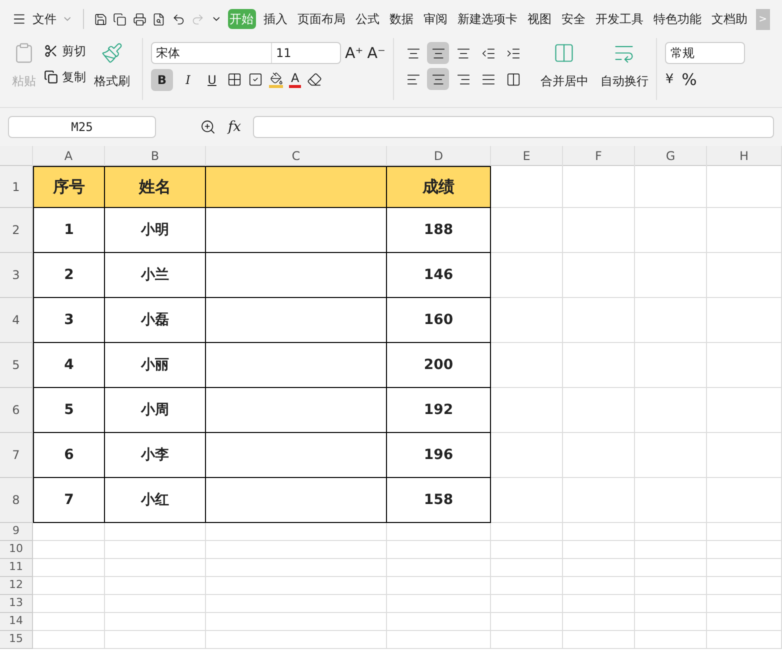 The image size is (782, 653). What do you see at coordinates (413, 79) in the screenshot?
I see `left-align-icon` at bounding box center [413, 79].